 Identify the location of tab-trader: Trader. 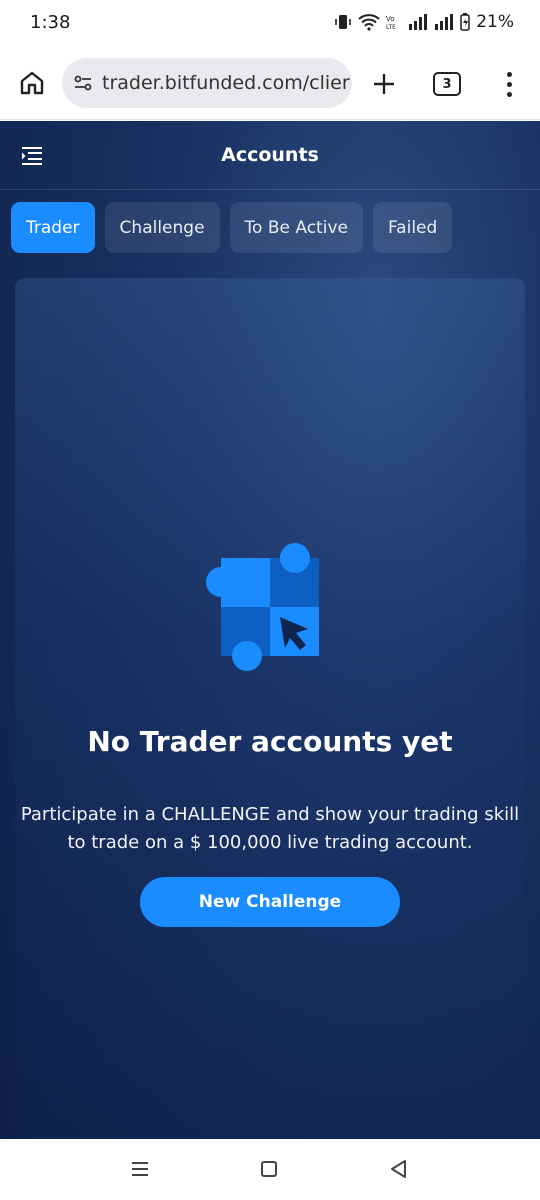
(53, 227).